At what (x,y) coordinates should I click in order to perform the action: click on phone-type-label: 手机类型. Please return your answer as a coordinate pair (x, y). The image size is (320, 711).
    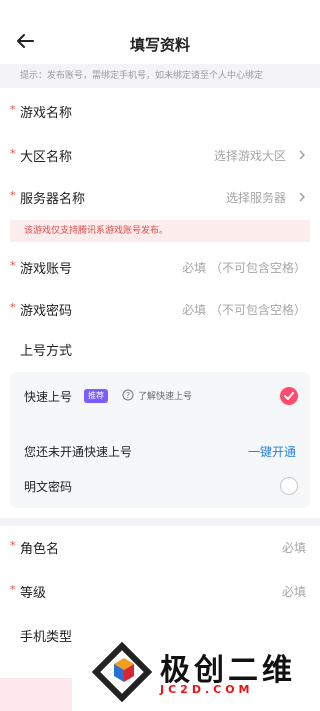
    Looking at the image, I should click on (46, 637).